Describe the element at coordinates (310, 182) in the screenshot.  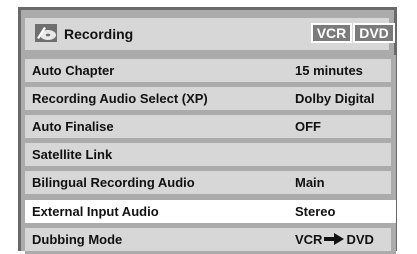
I see `menu-item-value: Main` at that location.